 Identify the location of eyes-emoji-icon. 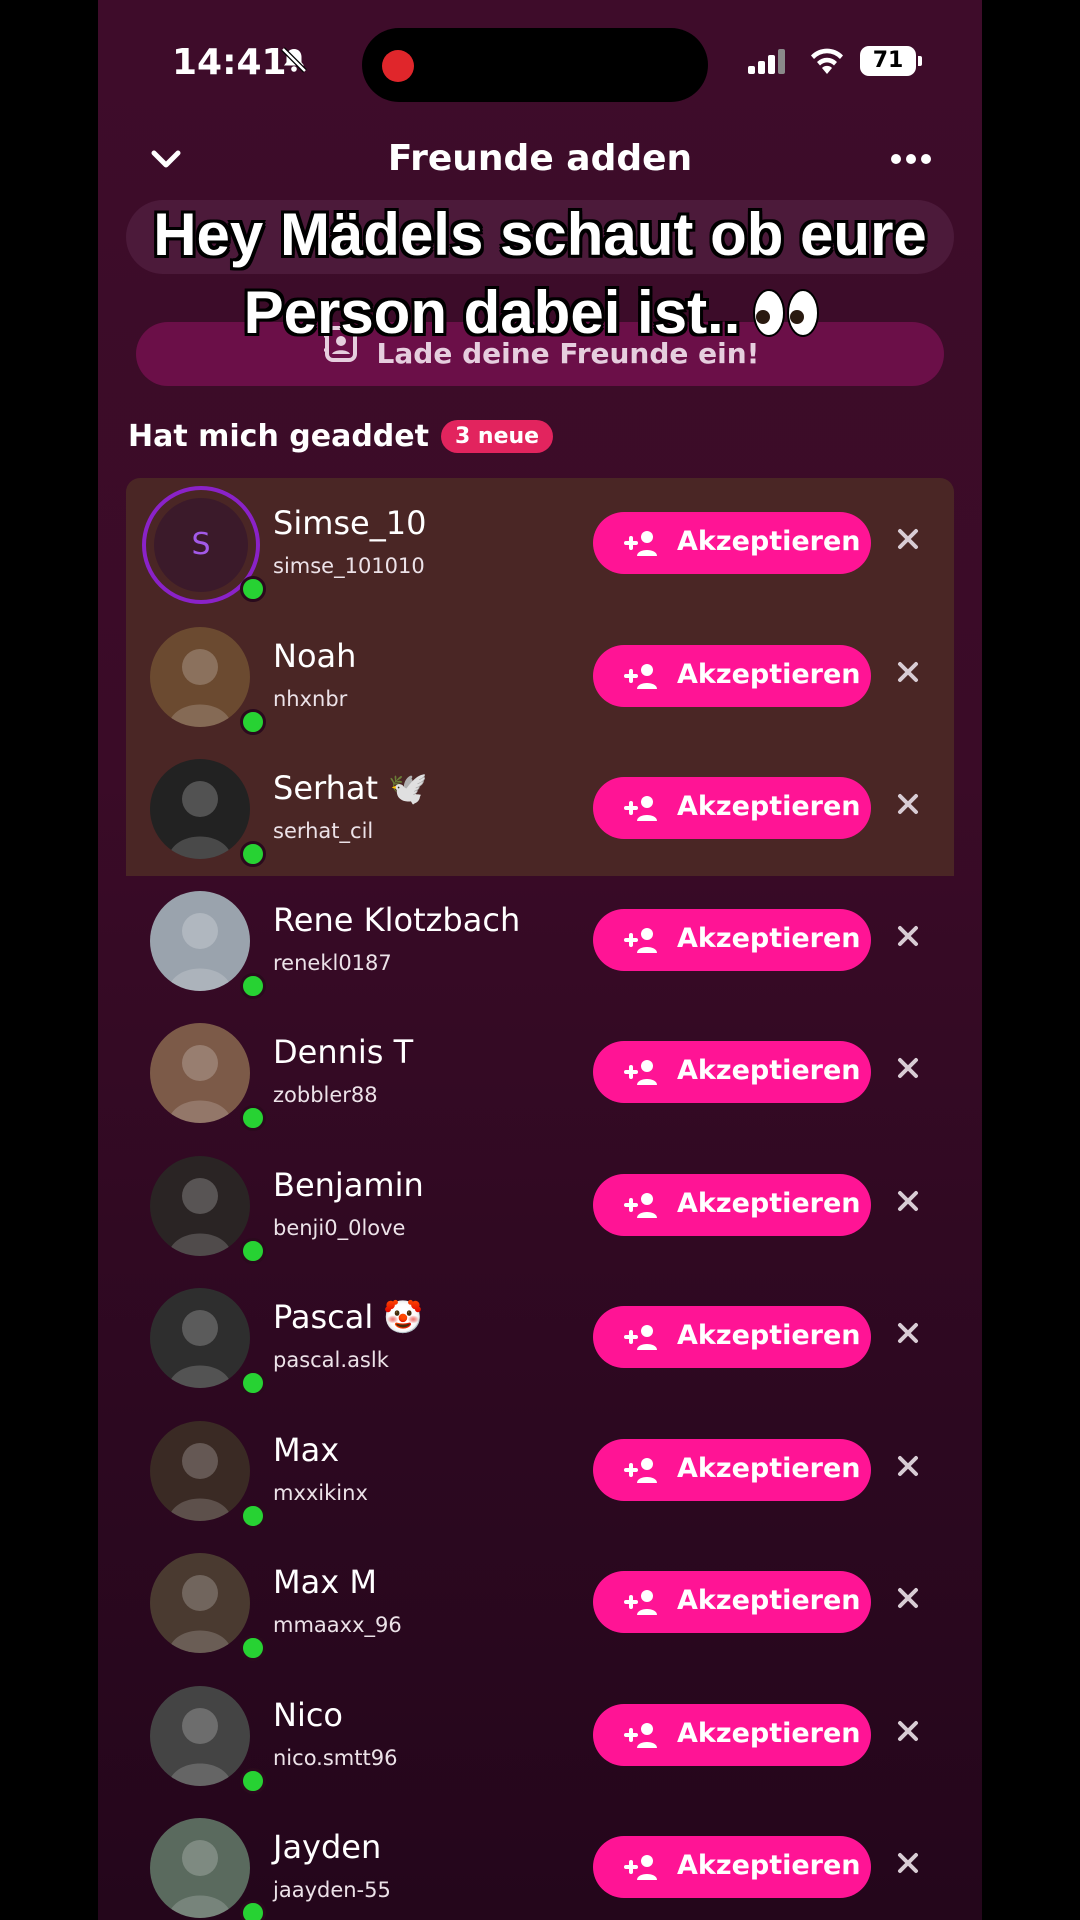
(786, 319).